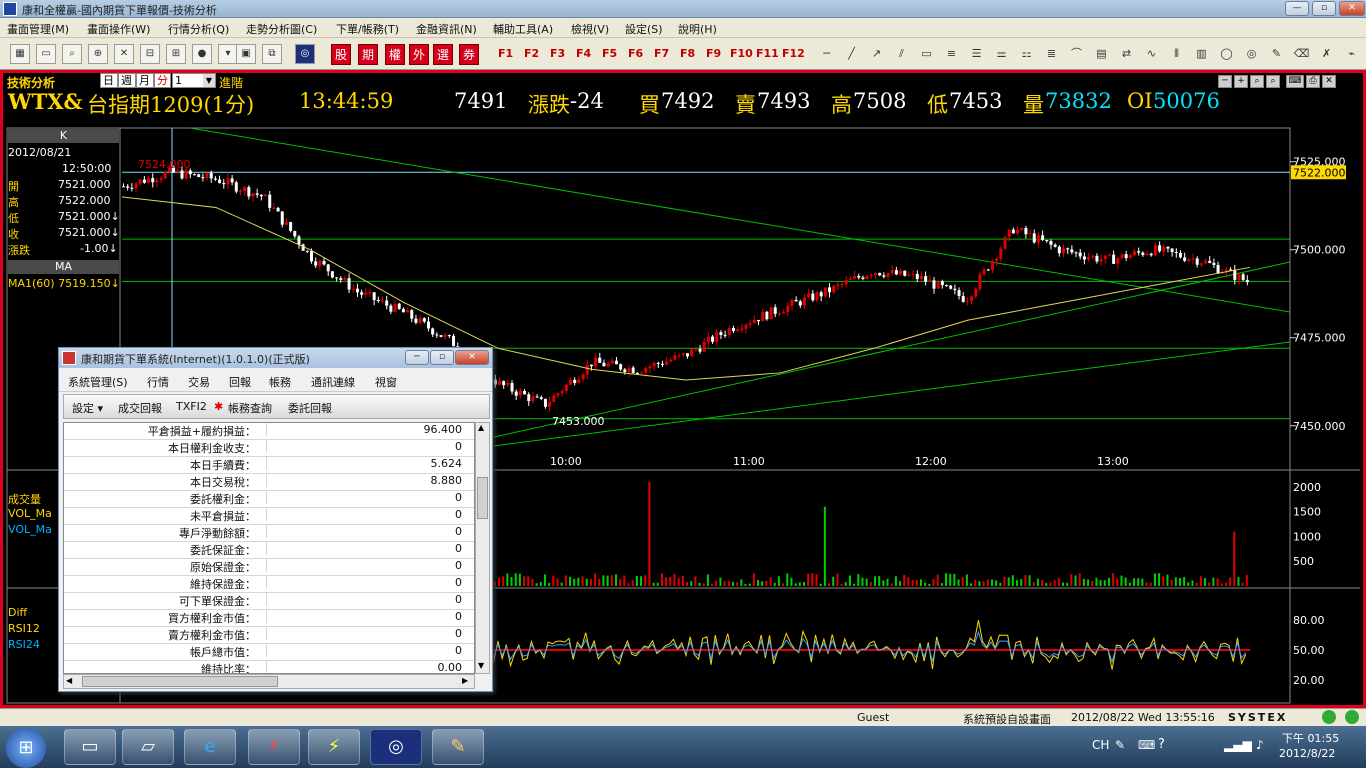 Image resolution: width=1366 pixels, height=768 pixels. Describe the element at coordinates (1313, 81) in the screenshot. I see `print-icon: ⎙` at that location.